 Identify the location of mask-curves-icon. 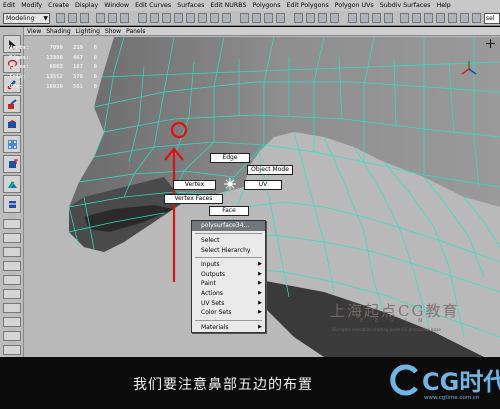
(166, 18).